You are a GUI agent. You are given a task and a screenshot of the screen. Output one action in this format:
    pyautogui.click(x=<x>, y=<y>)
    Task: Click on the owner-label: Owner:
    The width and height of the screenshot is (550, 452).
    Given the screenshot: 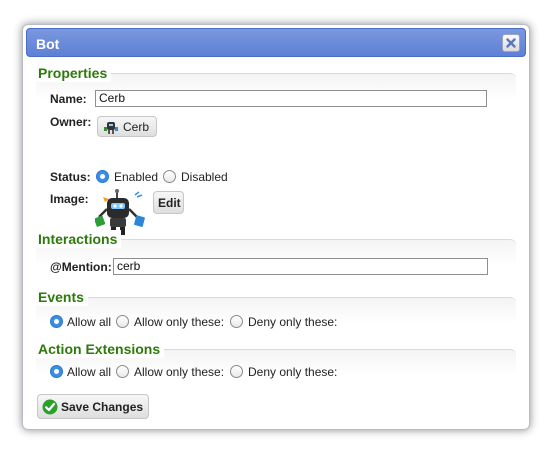 What is the action you would take?
    pyautogui.click(x=71, y=122)
    